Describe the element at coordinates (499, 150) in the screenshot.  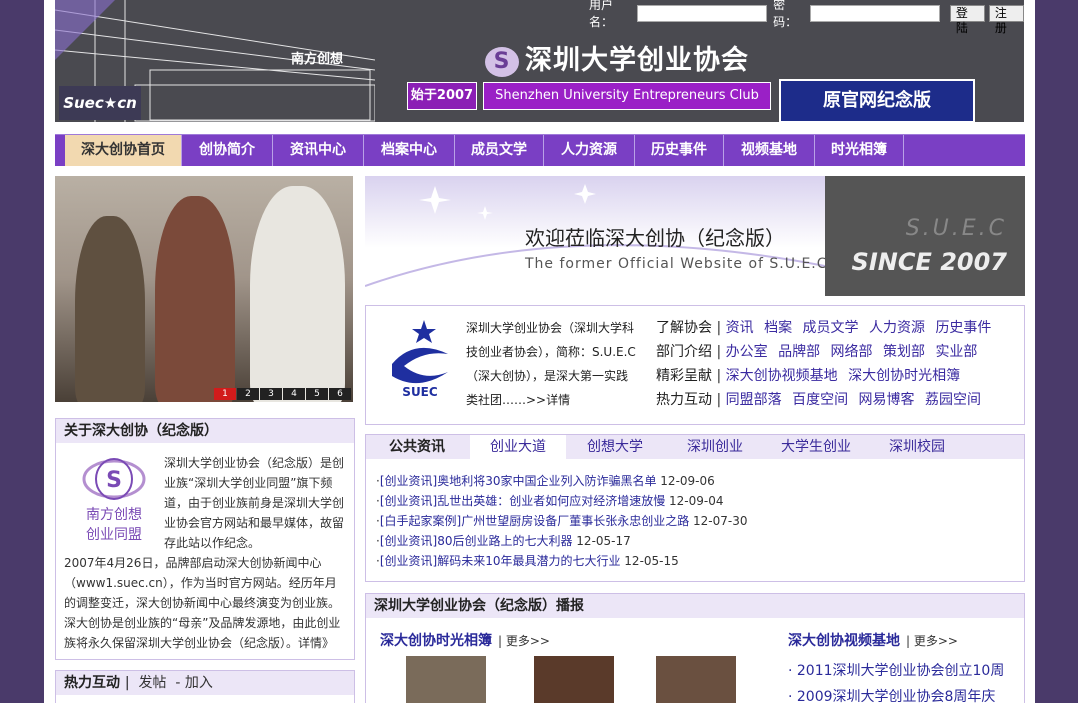
I see `nav-item-literature: 成员文学` at that location.